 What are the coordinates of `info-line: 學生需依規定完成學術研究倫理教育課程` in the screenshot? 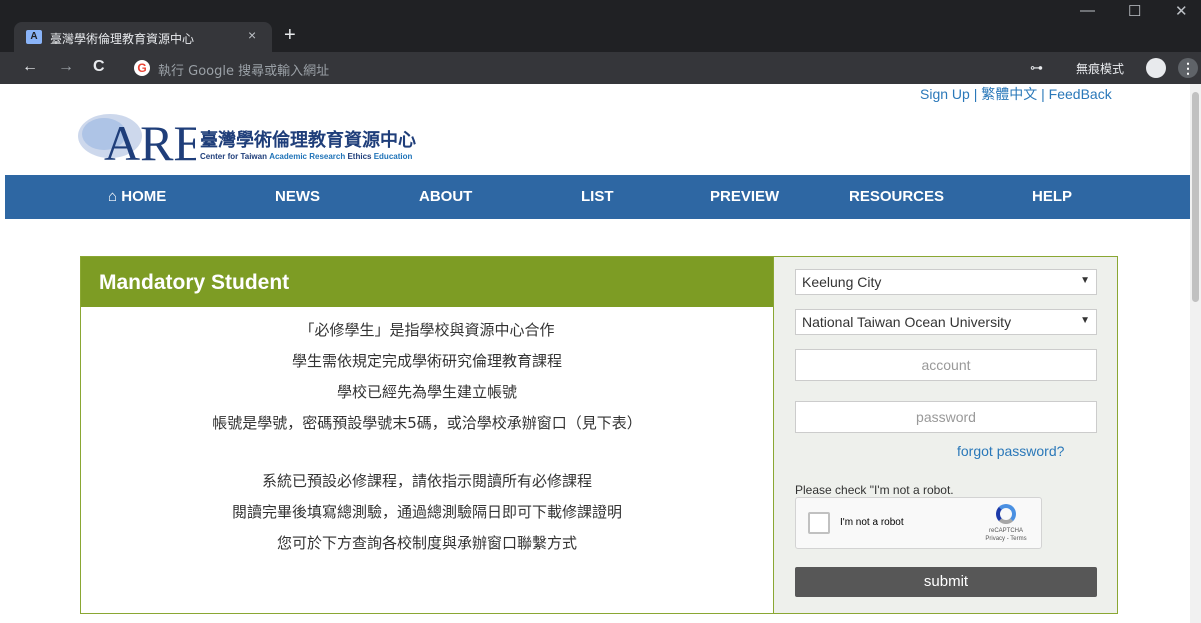 It's located at (426, 361).